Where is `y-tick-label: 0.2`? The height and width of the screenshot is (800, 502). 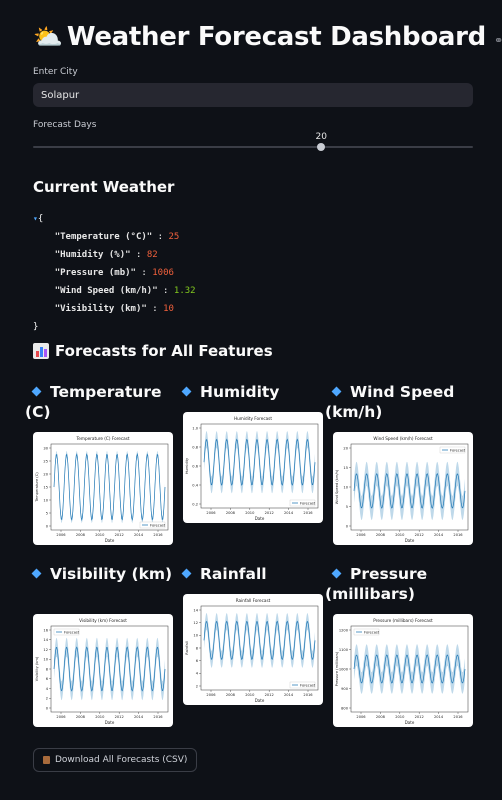
y-tick-label: 0.2 is located at coordinates (195, 504).